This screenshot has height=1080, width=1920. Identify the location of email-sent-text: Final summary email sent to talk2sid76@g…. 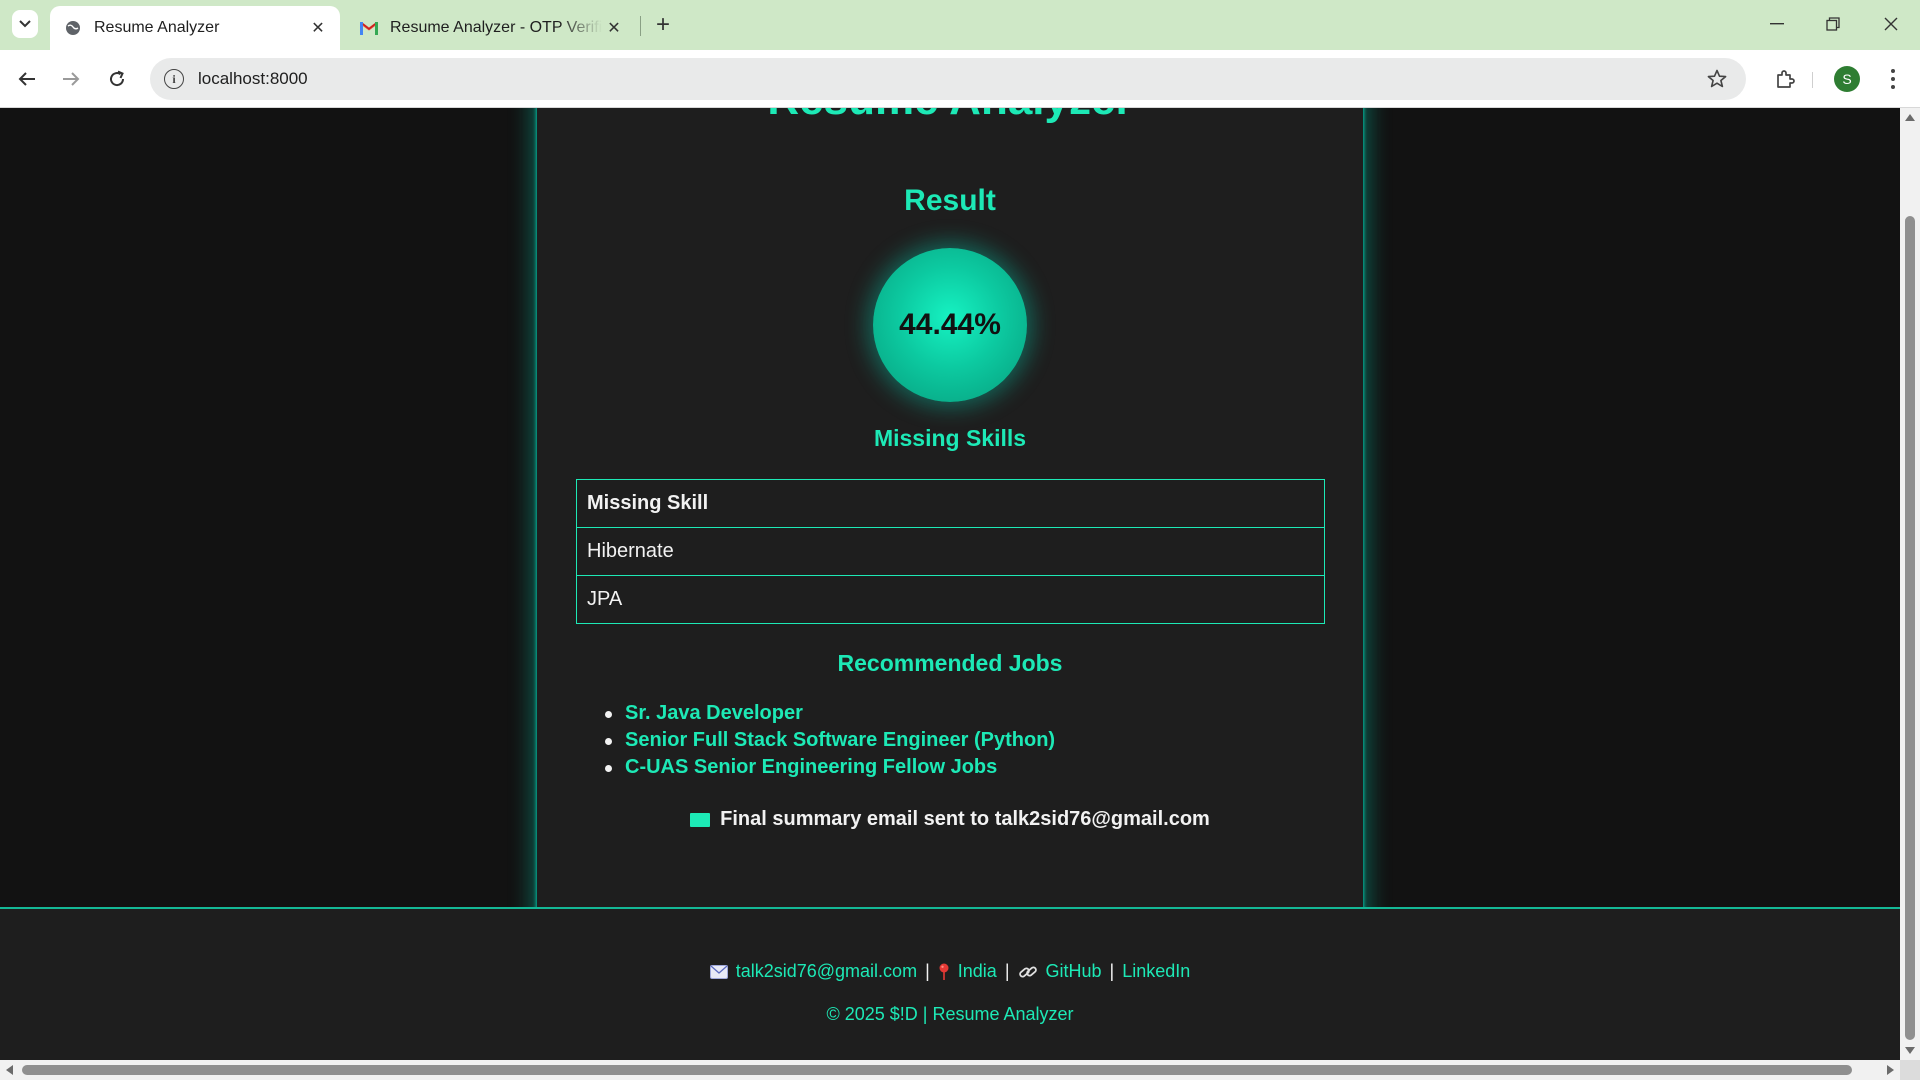
(965, 819).